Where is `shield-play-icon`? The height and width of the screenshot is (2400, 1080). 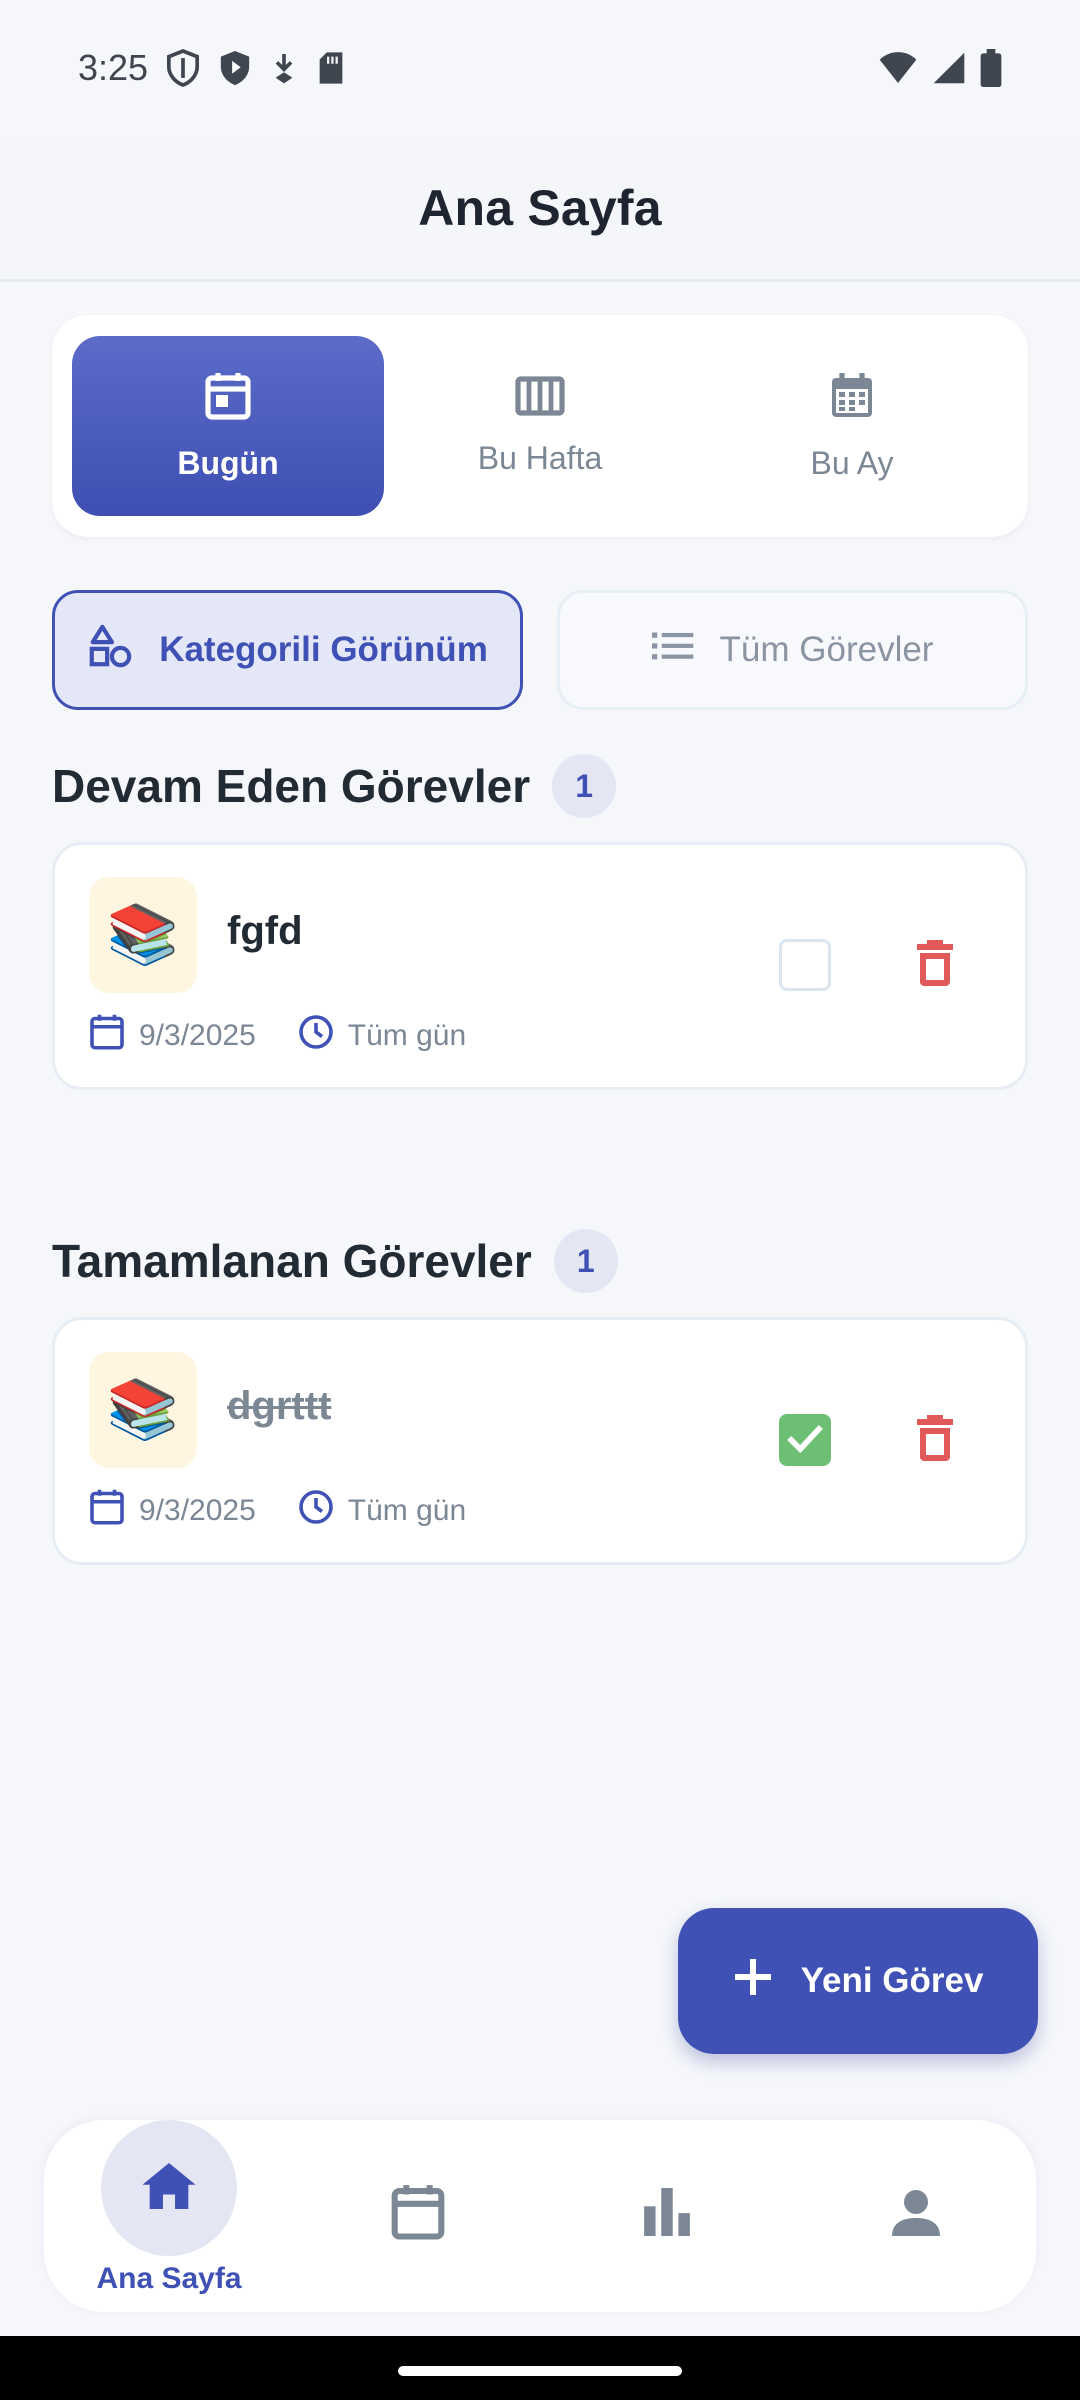
shield-play-icon is located at coordinates (235, 68).